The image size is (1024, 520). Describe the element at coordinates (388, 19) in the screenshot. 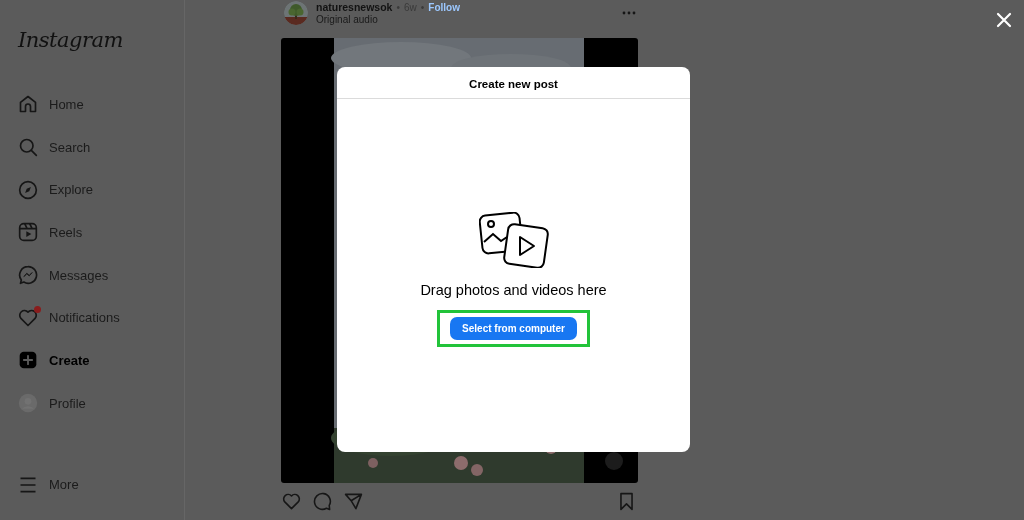

I see `audio-label: Original audio` at that location.